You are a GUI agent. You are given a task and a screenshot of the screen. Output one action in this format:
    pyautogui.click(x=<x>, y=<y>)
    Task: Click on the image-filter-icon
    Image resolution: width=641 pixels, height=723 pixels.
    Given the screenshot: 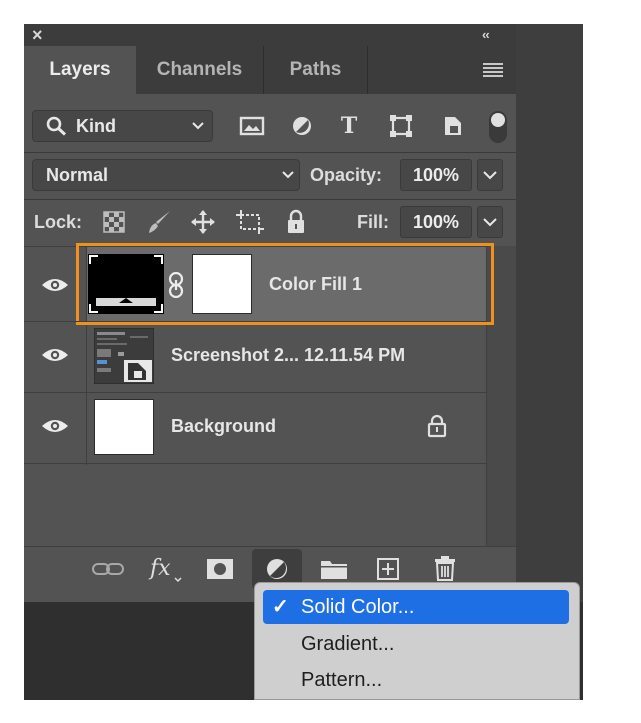 What is the action you would take?
    pyautogui.click(x=252, y=126)
    